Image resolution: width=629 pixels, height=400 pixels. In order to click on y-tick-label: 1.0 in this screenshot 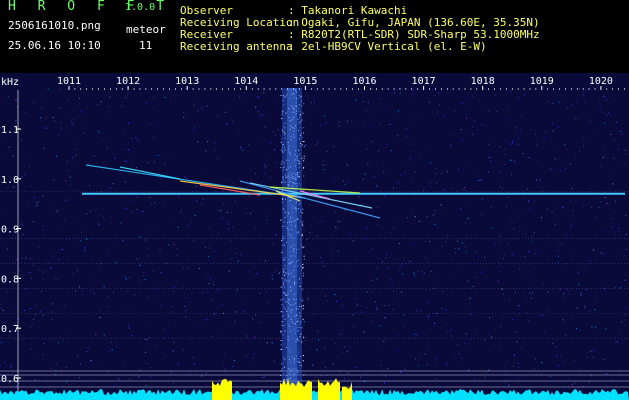, I will do `click(10, 180)`.